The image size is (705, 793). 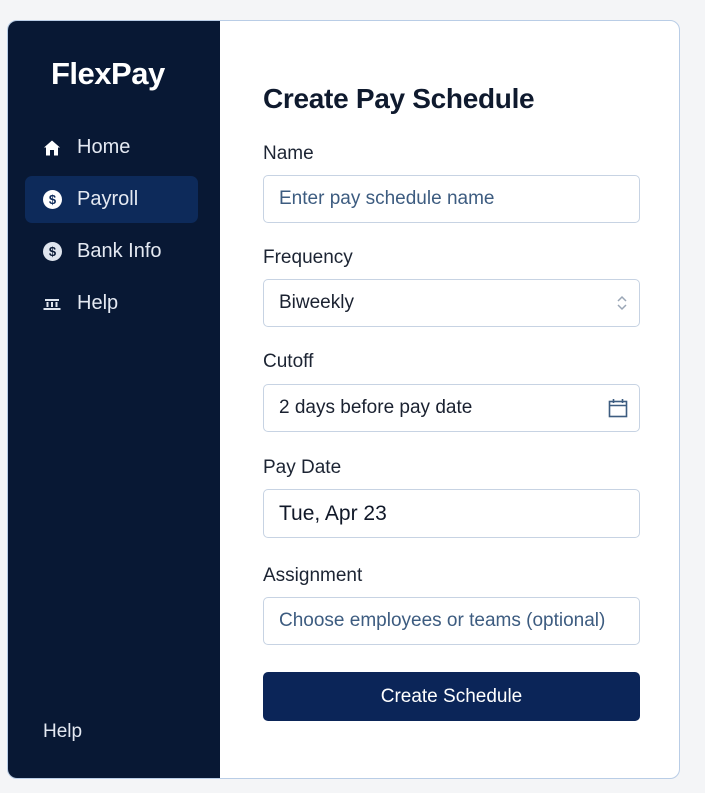 What do you see at coordinates (316, 302) in the screenshot?
I see `frequency-value: Biweekly` at bounding box center [316, 302].